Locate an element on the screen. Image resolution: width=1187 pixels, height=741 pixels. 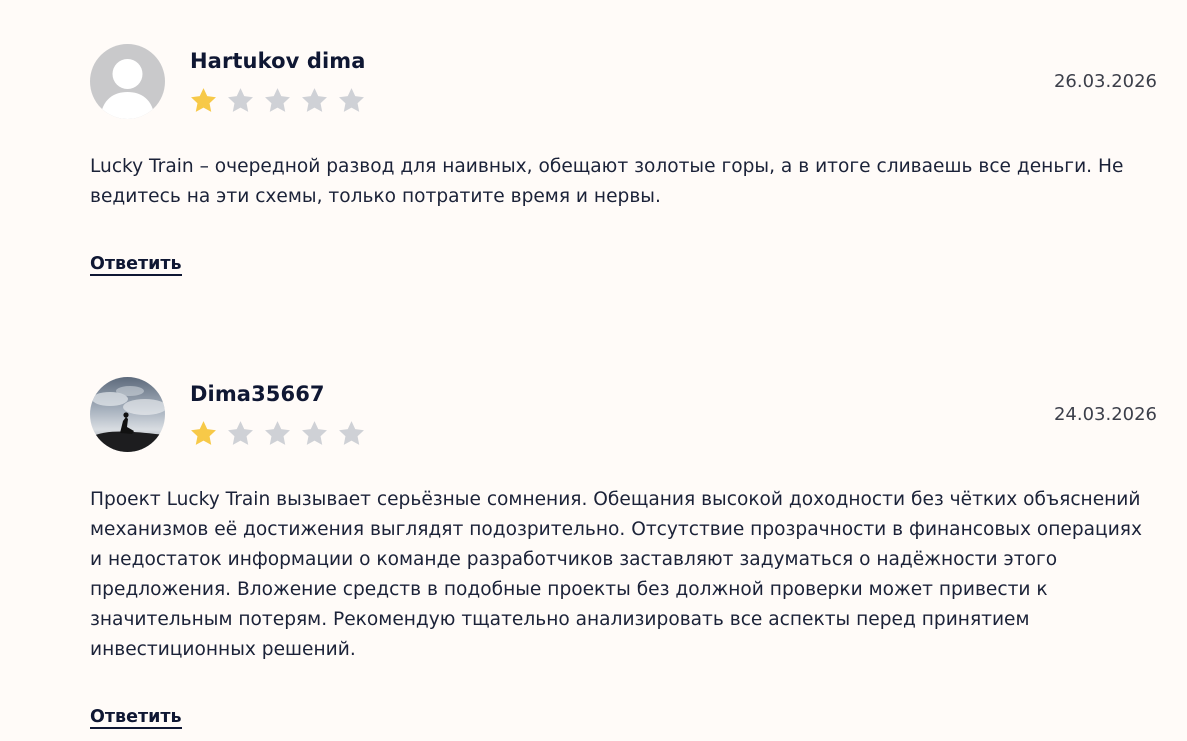
author-name: Dima35667 is located at coordinates (257, 394).